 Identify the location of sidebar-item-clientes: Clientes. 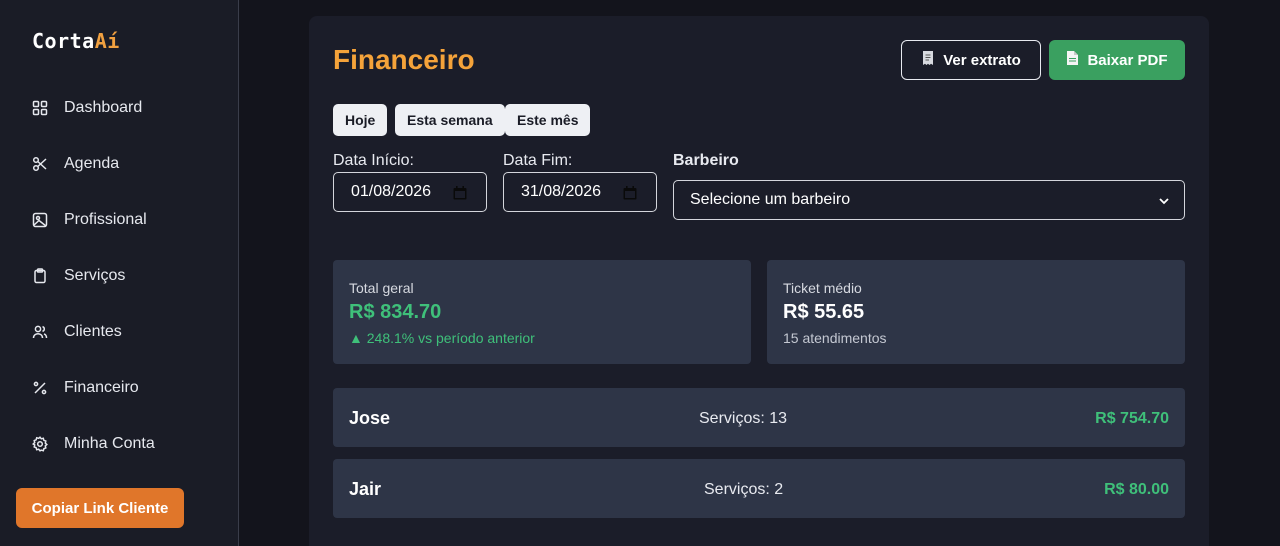
(119, 332).